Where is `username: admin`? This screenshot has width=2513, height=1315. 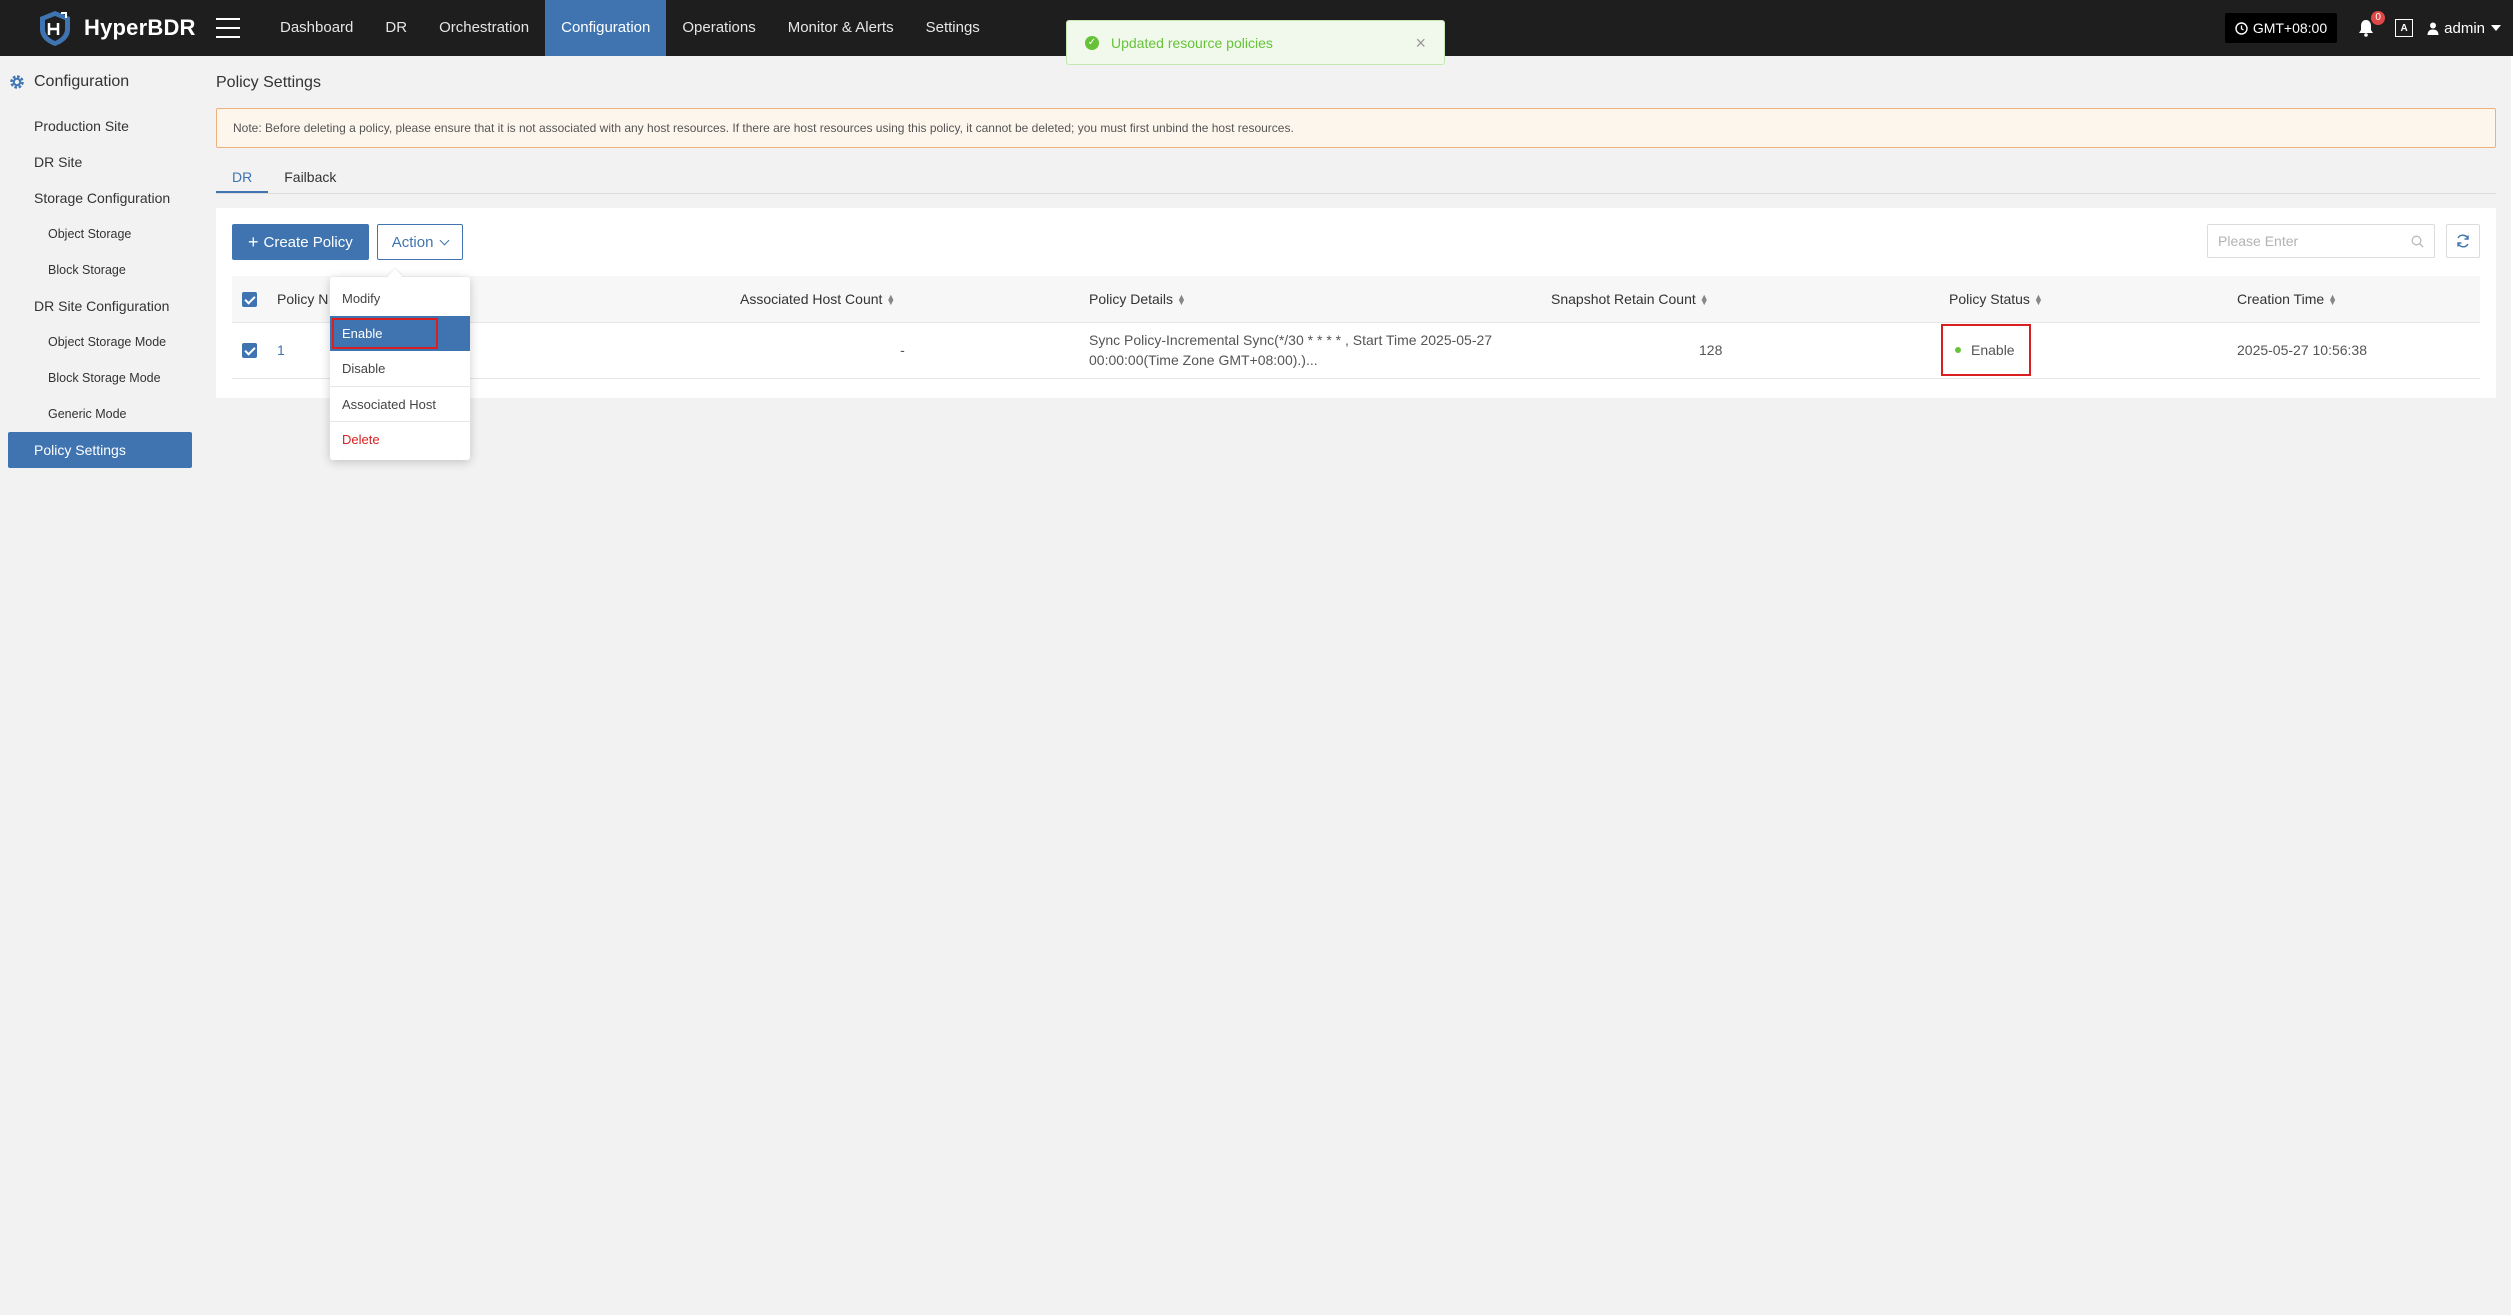 username: admin is located at coordinates (2464, 28).